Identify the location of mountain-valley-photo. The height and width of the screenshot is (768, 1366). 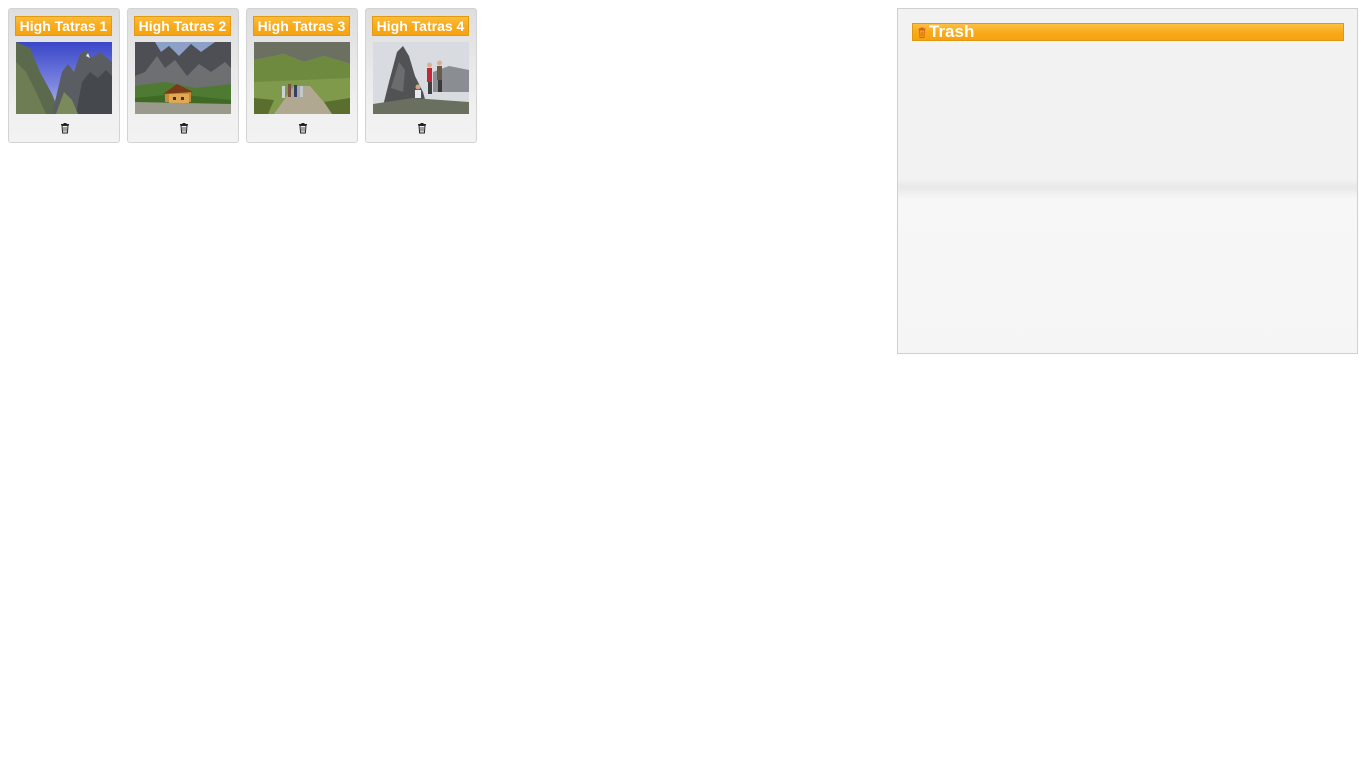
(64, 78).